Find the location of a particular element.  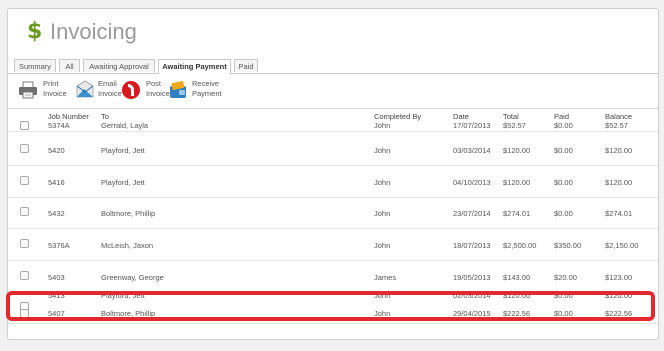

receive-payment-button: Receive Payment is located at coordinates (198, 91).